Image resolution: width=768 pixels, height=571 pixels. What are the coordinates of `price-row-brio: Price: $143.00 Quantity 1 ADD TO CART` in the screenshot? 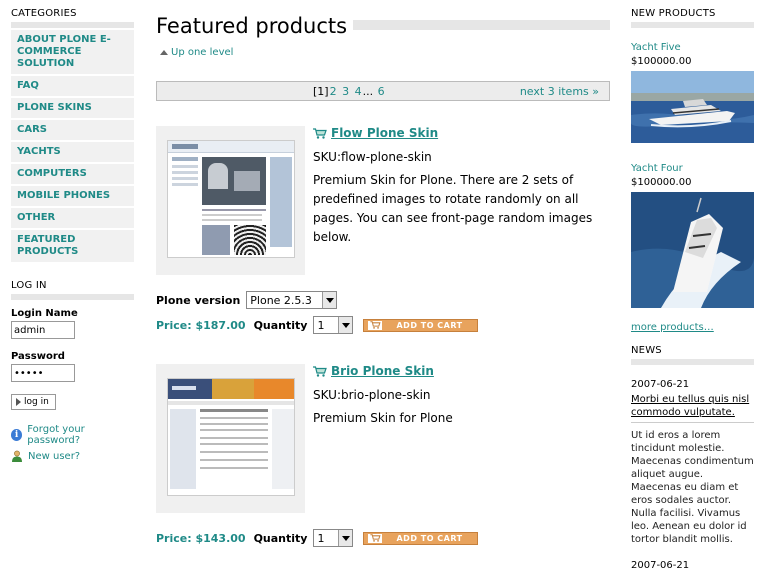 It's located at (317, 538).